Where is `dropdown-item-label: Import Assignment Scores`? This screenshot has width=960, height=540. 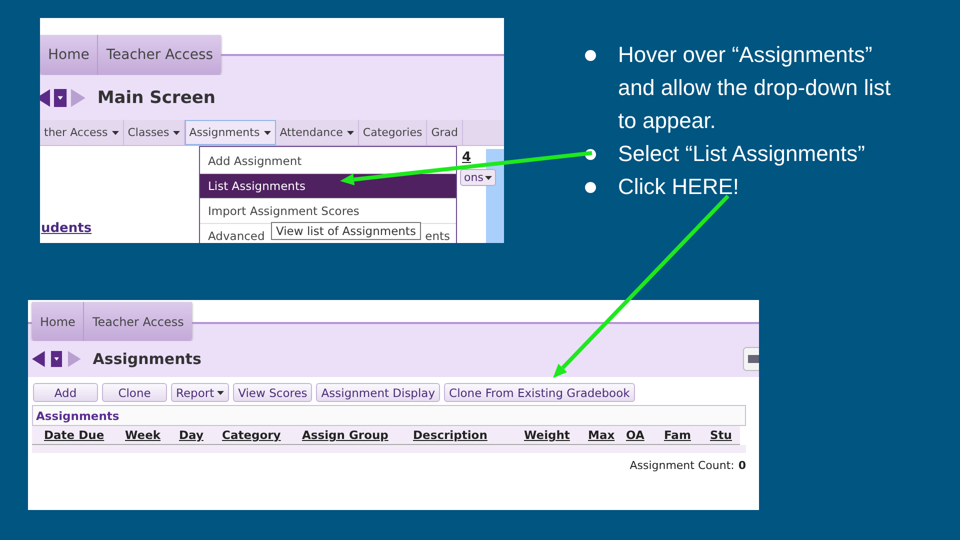 dropdown-item-label: Import Assignment Scores is located at coordinates (284, 211).